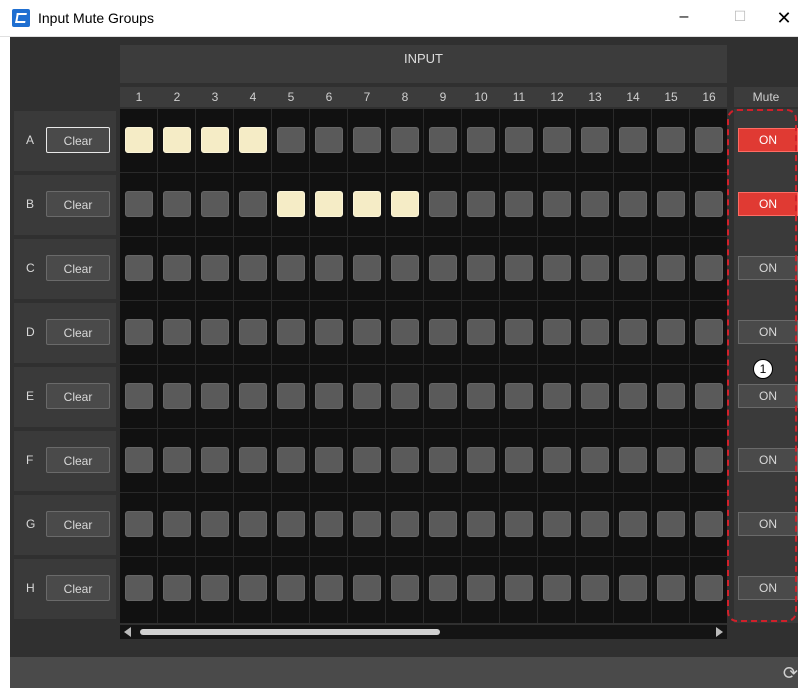  What do you see at coordinates (784, 18) in the screenshot?
I see `close-button: ✕` at bounding box center [784, 18].